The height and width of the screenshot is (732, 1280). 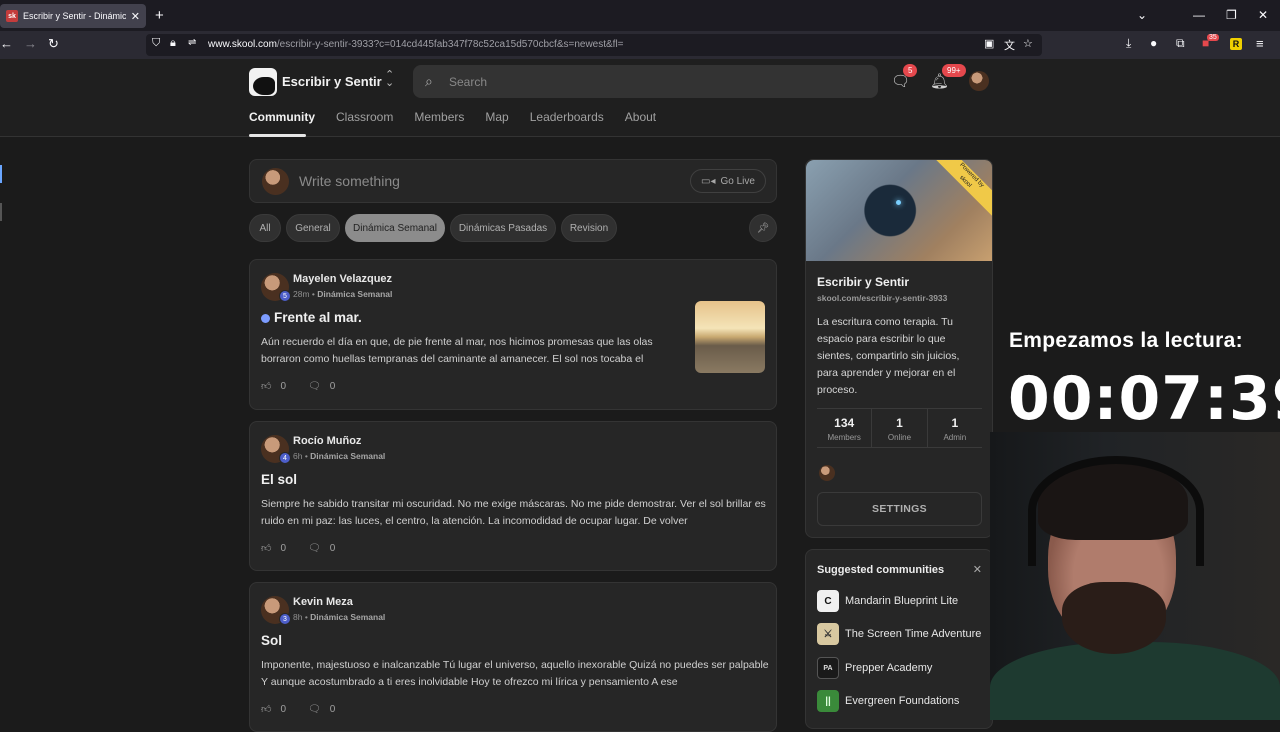 I want to click on community-url: skool.com/escribir-y-sentir-3933, so click(x=882, y=298).